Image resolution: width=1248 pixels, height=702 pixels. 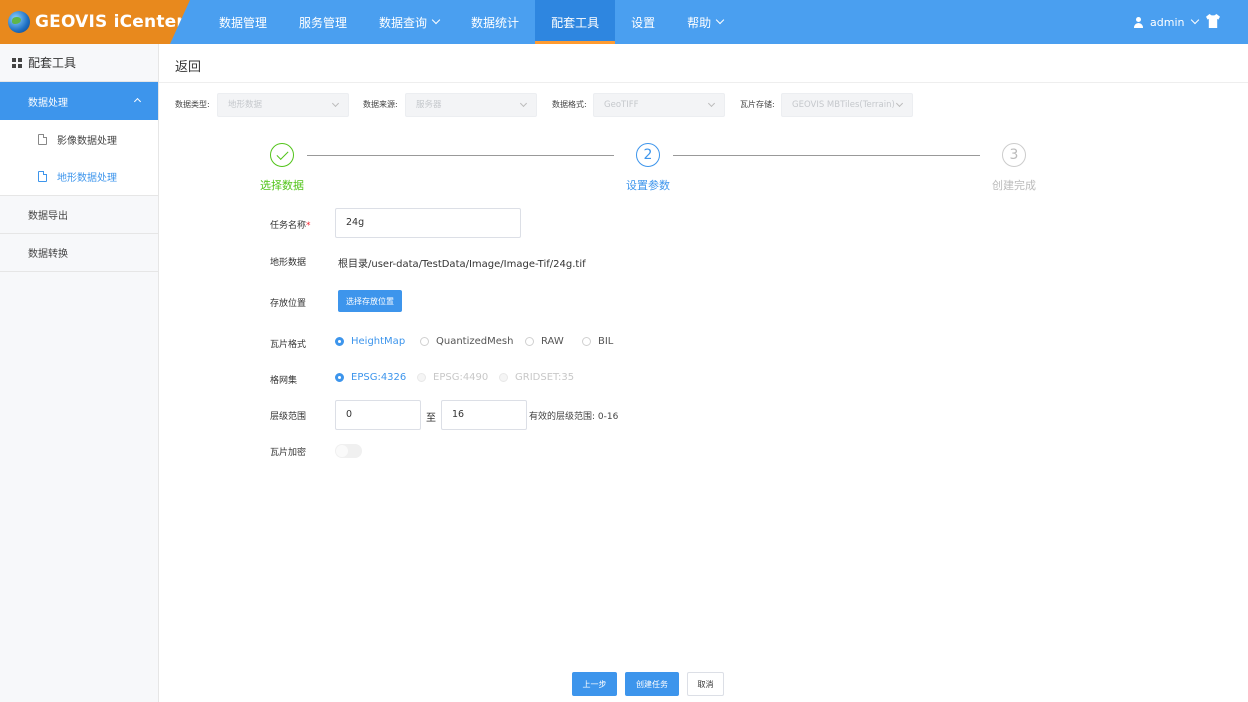 I want to click on main-nav: 数据管理 服务管理 数据查询 数据统计 配套工具 设置 帮助, so click(x=471, y=22).